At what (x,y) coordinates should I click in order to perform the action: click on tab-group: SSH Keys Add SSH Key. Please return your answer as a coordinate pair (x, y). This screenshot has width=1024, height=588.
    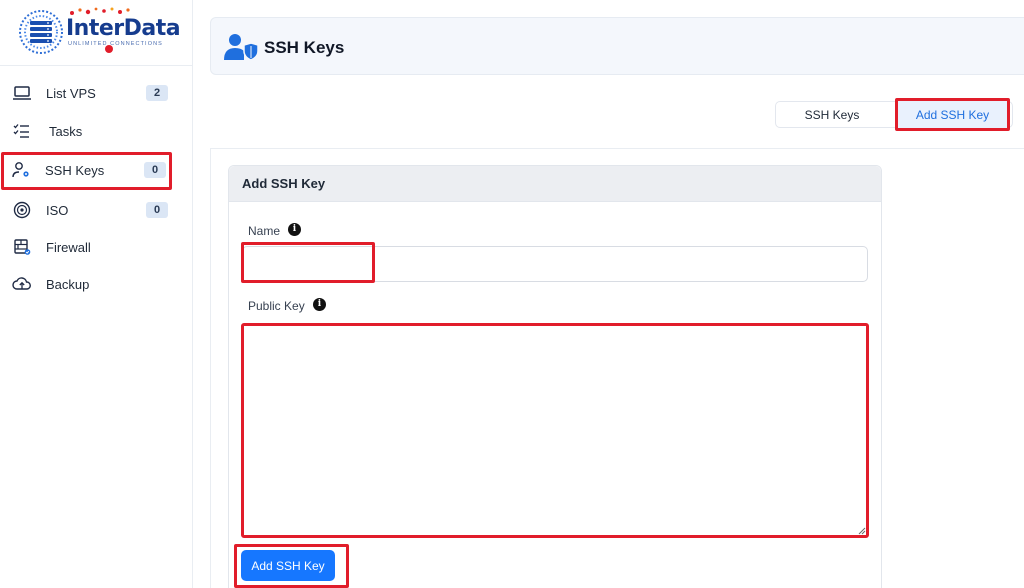
    Looking at the image, I should click on (894, 114).